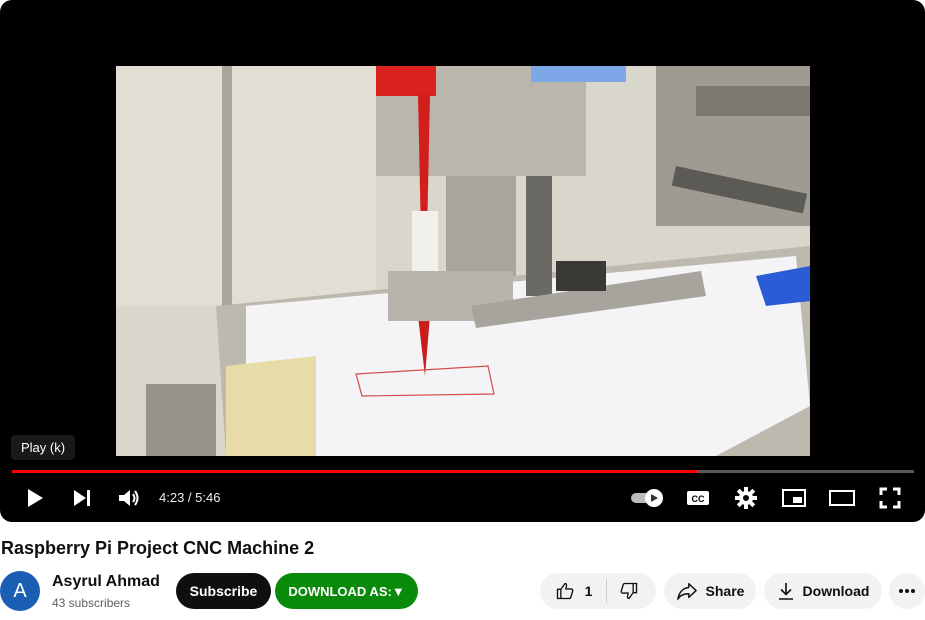 The height and width of the screenshot is (620, 925). I want to click on autoplay-toggle-icon, so click(647, 498).